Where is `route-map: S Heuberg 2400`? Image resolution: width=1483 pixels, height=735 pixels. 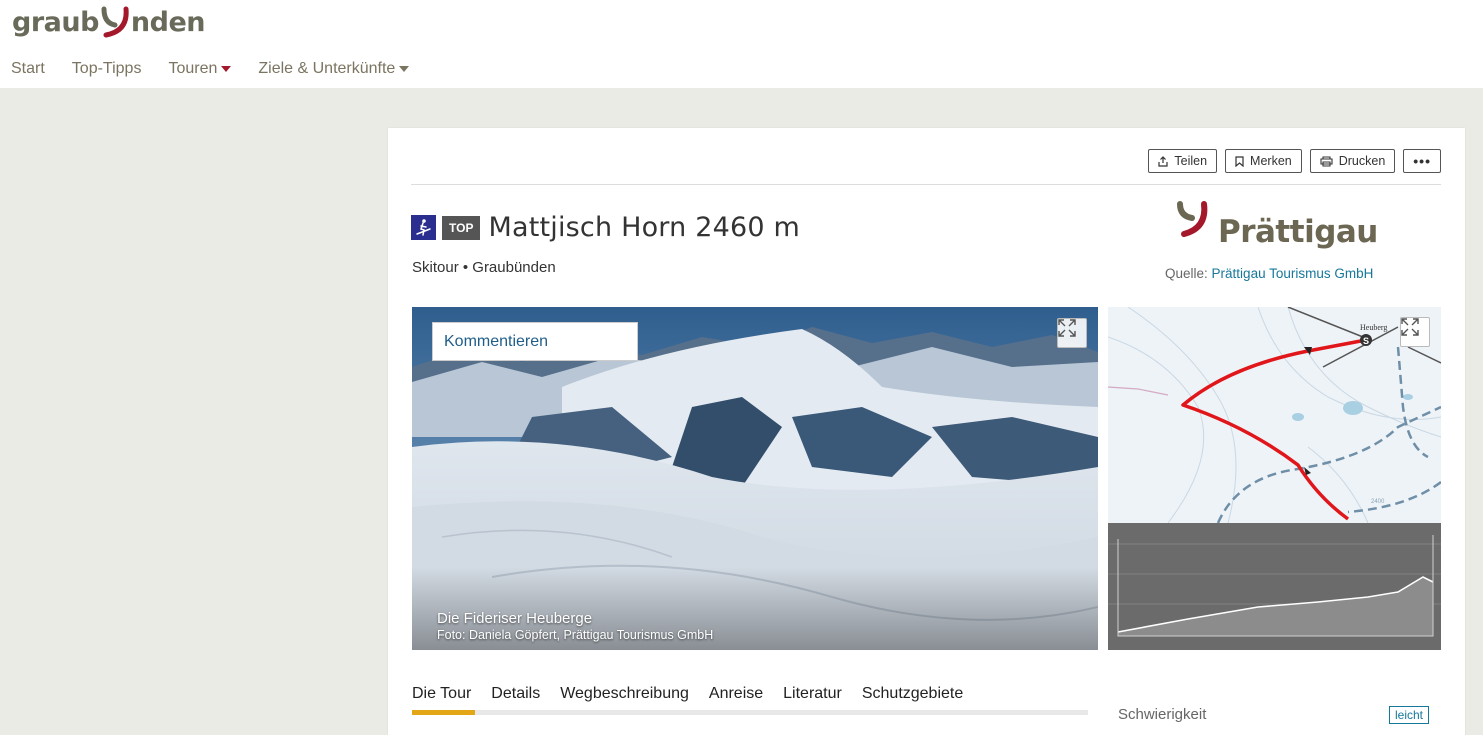
route-map: S Heuberg 2400 is located at coordinates (1274, 478).